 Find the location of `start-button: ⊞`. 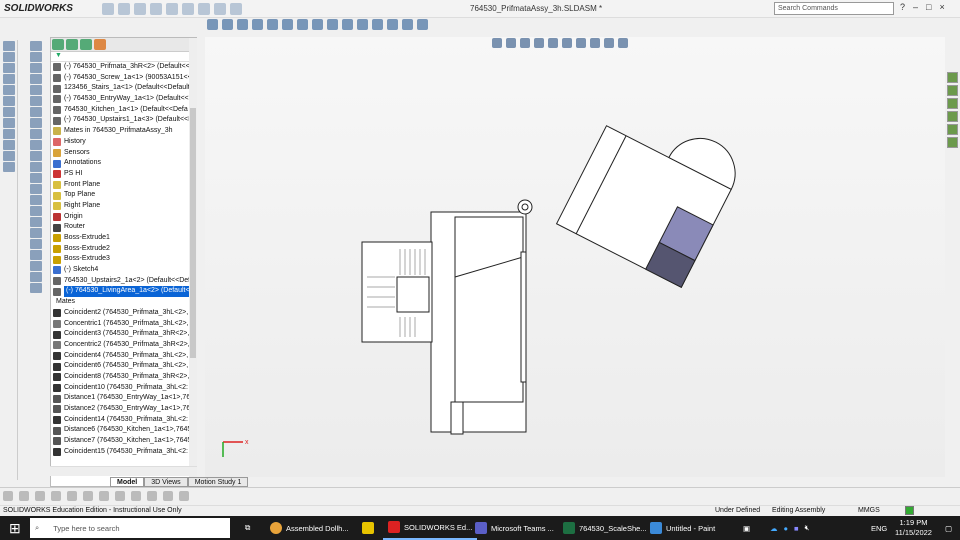

start-button: ⊞ is located at coordinates (15, 528).